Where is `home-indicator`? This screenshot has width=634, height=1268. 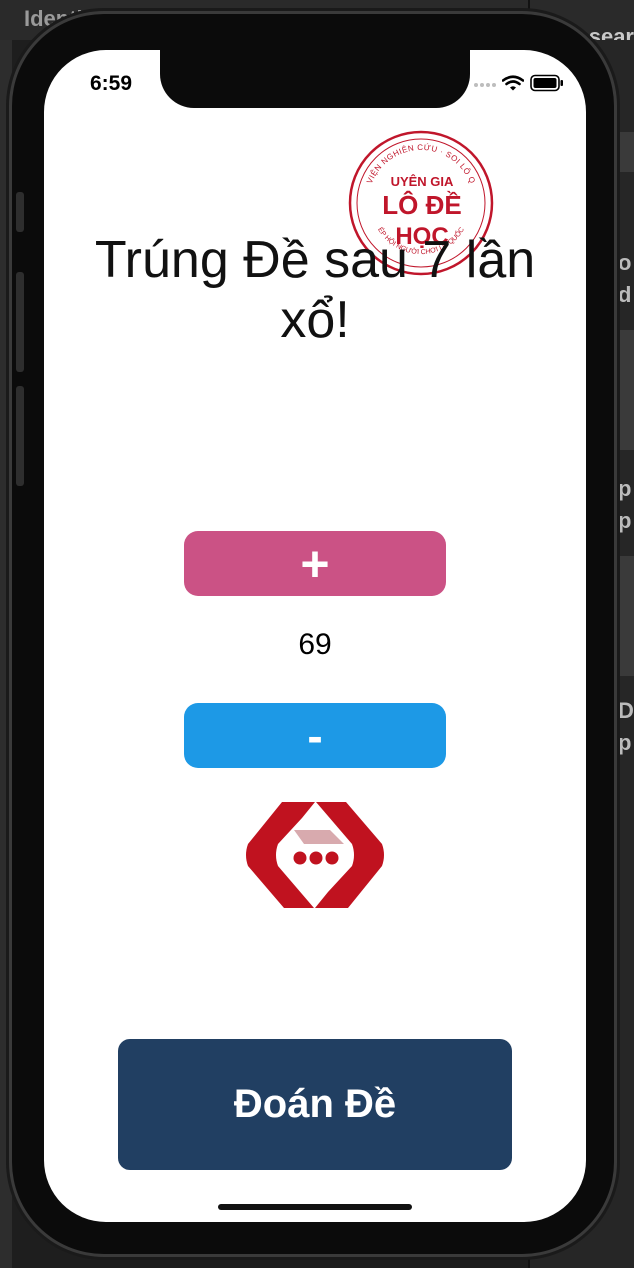
home-indicator is located at coordinates (315, 1207).